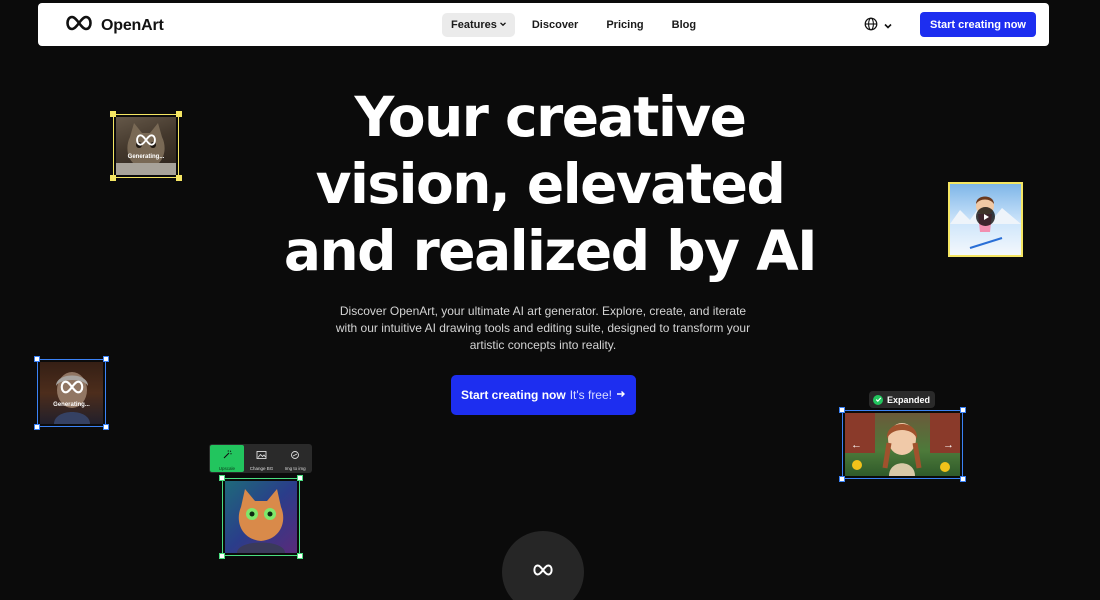 The height and width of the screenshot is (600, 1100). Describe the element at coordinates (226, 468) in the screenshot. I see `tool-upscale-label: Upscale` at that location.